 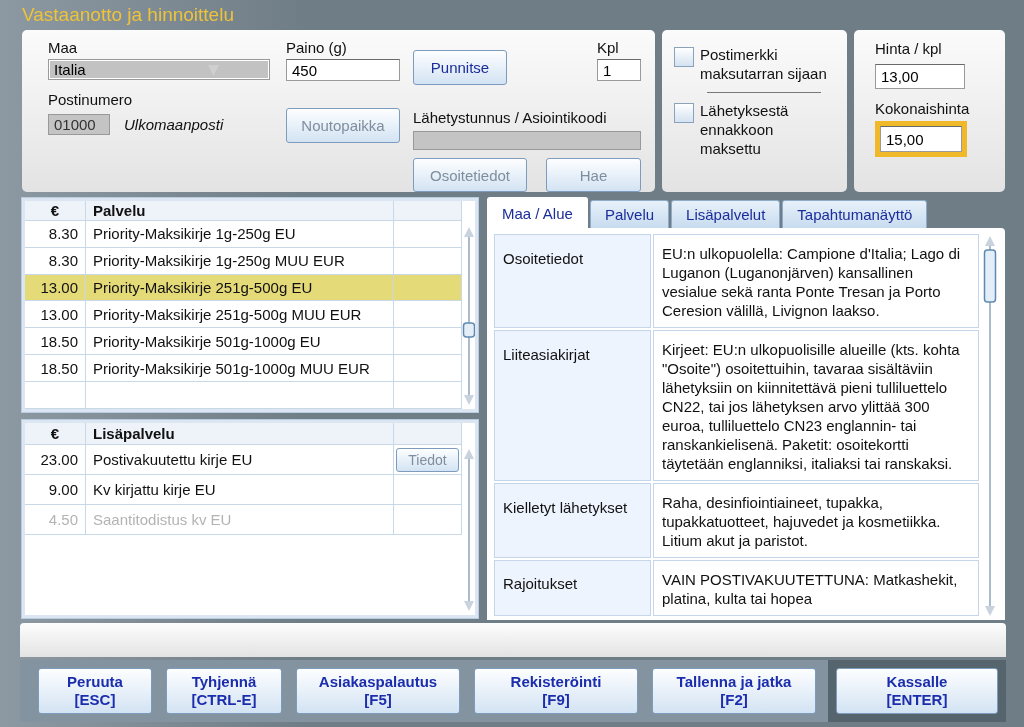 I want to click on total-price-field: 15,00, so click(x=921, y=139).